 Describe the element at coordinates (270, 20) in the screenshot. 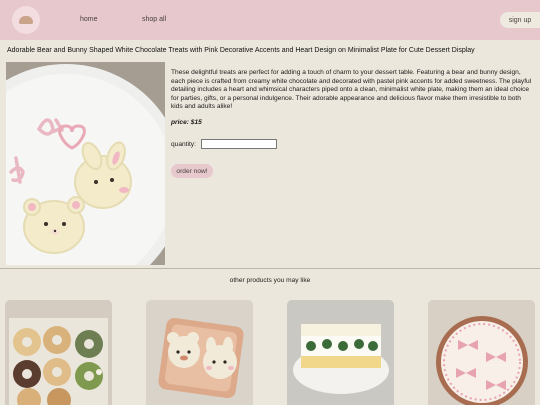

I see `site-header: home shop all sign up` at that location.